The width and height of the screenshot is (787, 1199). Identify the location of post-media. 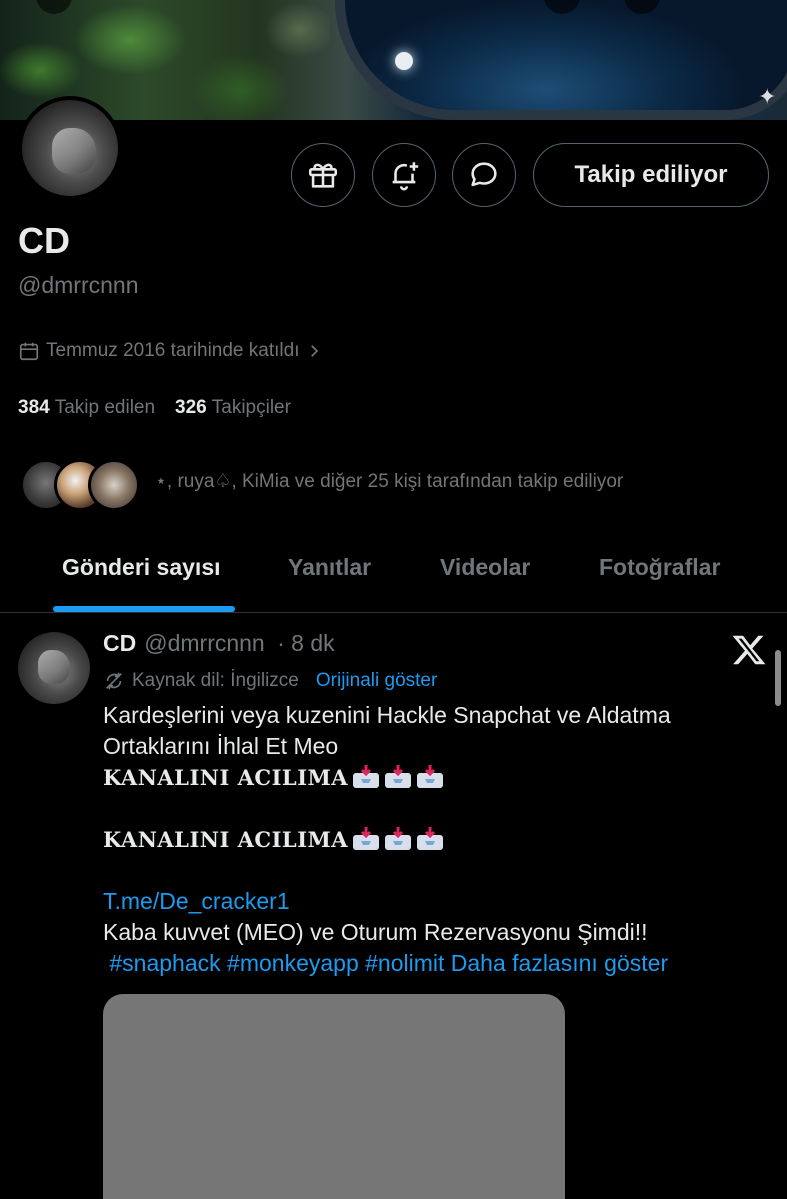
(334, 1096).